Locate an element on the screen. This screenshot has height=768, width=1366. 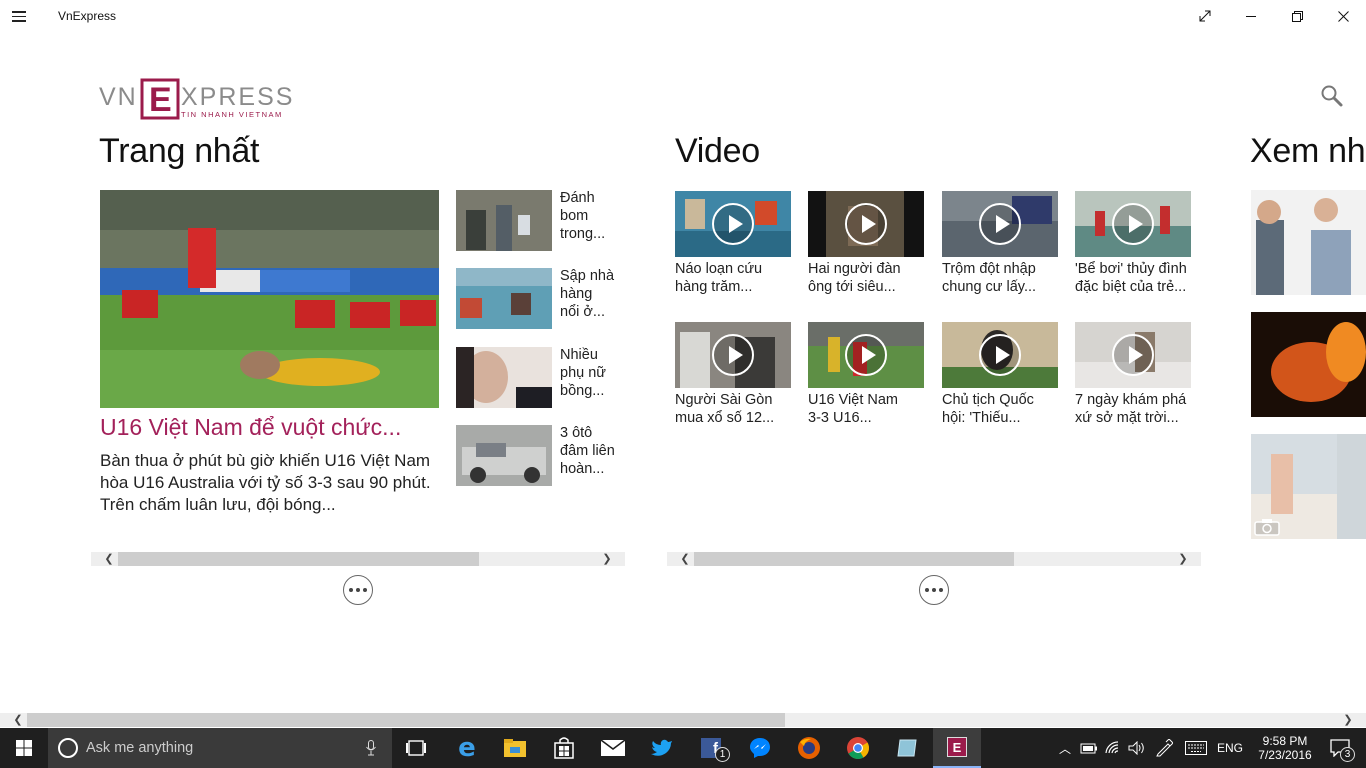
facebook-badge: 1 is located at coordinates (722, 754).